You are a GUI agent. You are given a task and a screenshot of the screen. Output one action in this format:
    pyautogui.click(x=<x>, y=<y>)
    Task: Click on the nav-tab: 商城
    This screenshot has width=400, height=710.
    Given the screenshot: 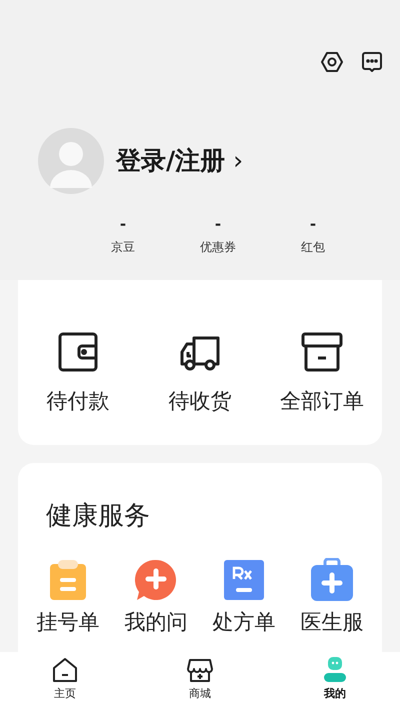 What is the action you would take?
    pyautogui.click(x=200, y=683)
    